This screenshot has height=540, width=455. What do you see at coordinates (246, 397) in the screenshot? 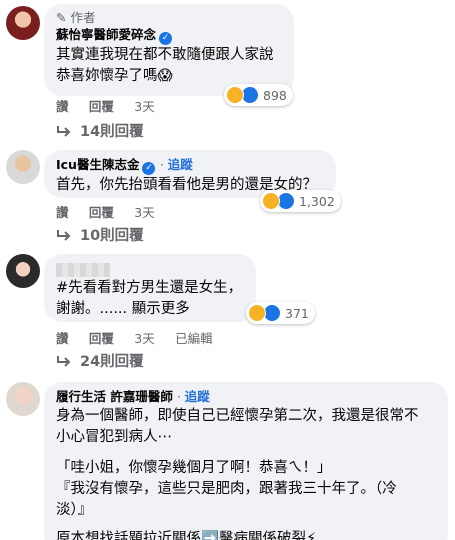
I see `author-name: 履行生活 許嘉珊醫師 · 追蹤` at bounding box center [246, 397].